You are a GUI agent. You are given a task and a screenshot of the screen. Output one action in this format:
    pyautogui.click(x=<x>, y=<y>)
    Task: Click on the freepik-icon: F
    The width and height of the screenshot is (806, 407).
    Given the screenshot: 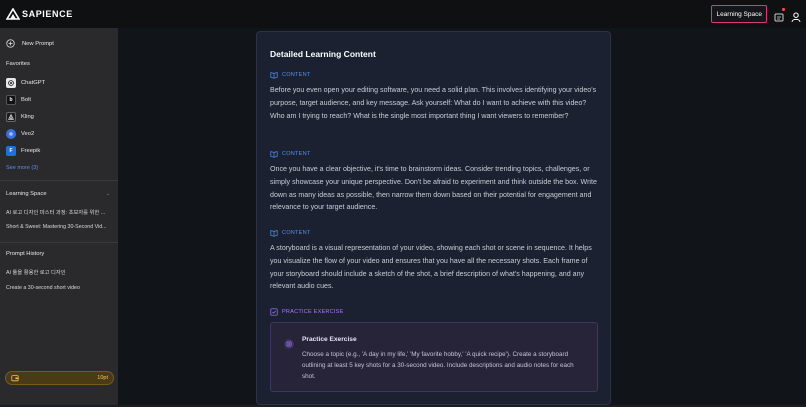 What is the action you would take?
    pyautogui.click(x=11, y=151)
    